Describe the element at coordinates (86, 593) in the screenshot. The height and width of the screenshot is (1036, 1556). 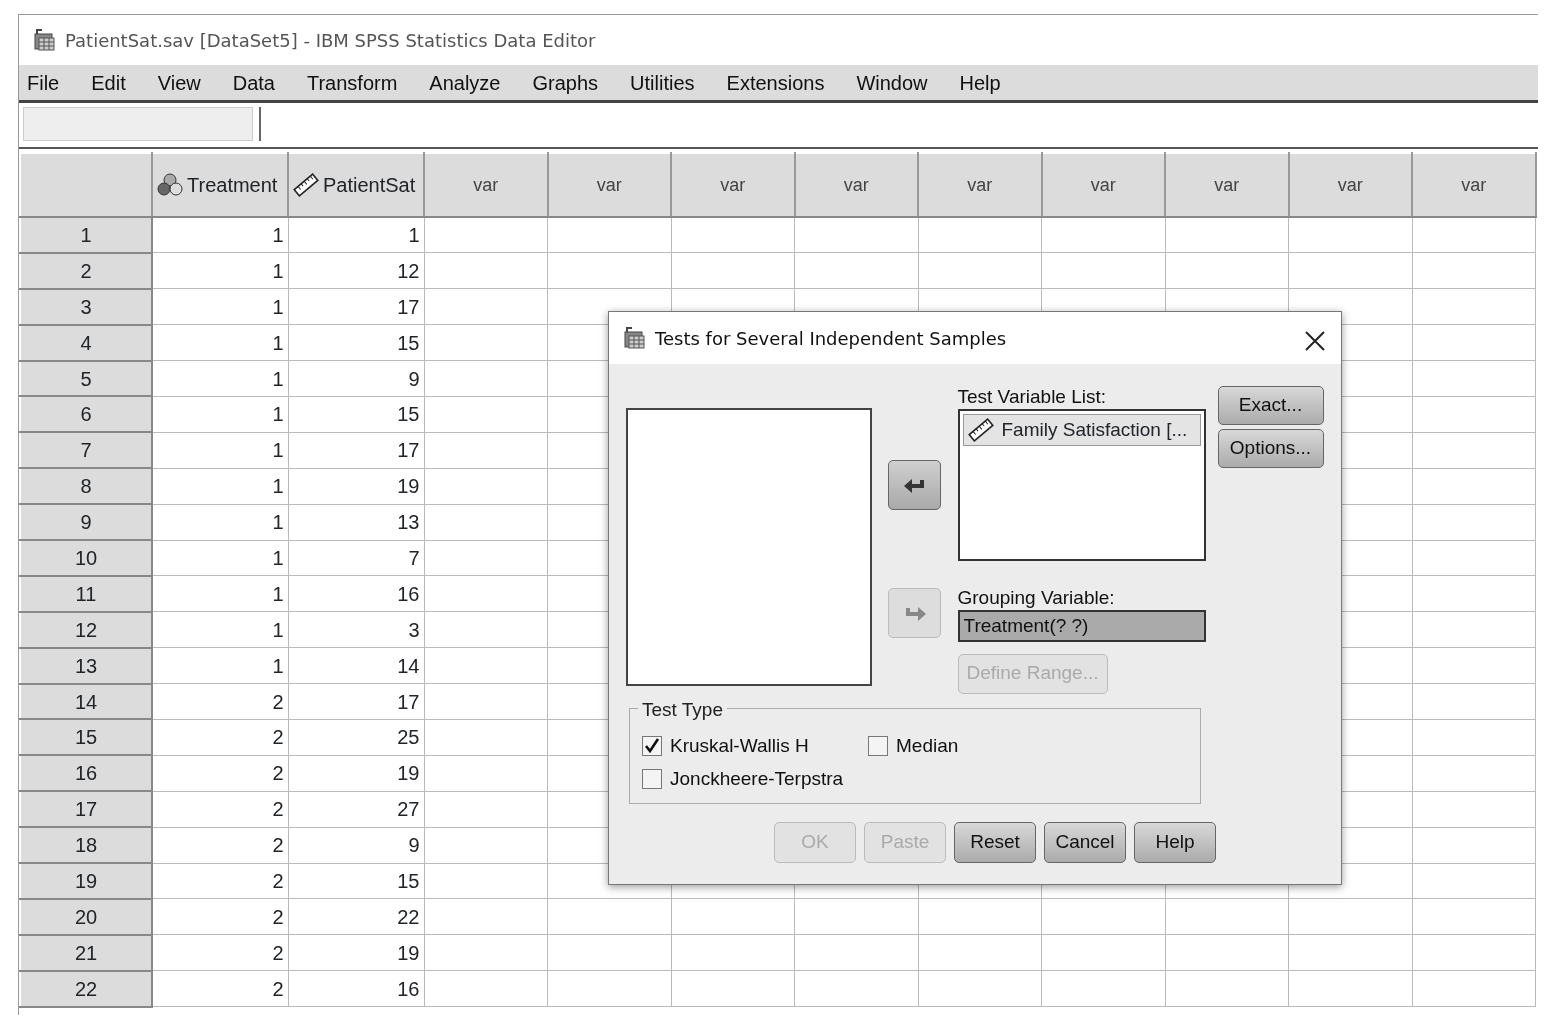
I see `row-number: 11` at that location.